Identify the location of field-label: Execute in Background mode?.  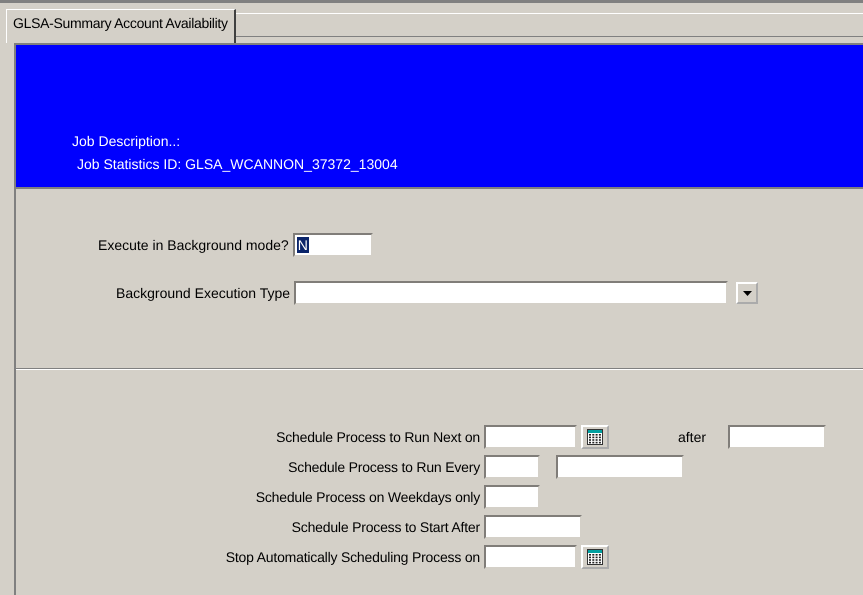
(193, 245).